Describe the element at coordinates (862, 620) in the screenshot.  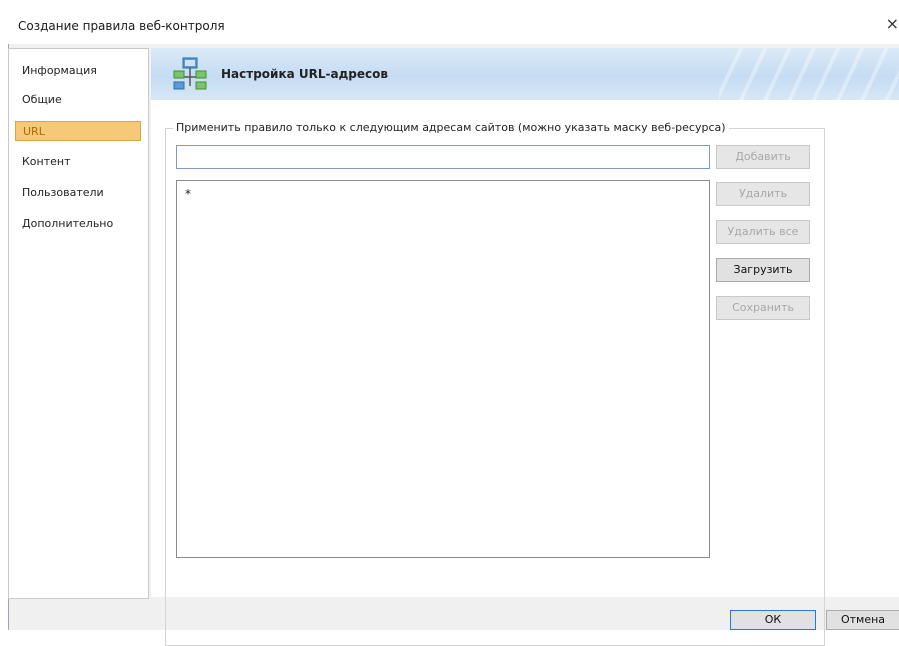
I see `cancel-button: Отмена` at that location.